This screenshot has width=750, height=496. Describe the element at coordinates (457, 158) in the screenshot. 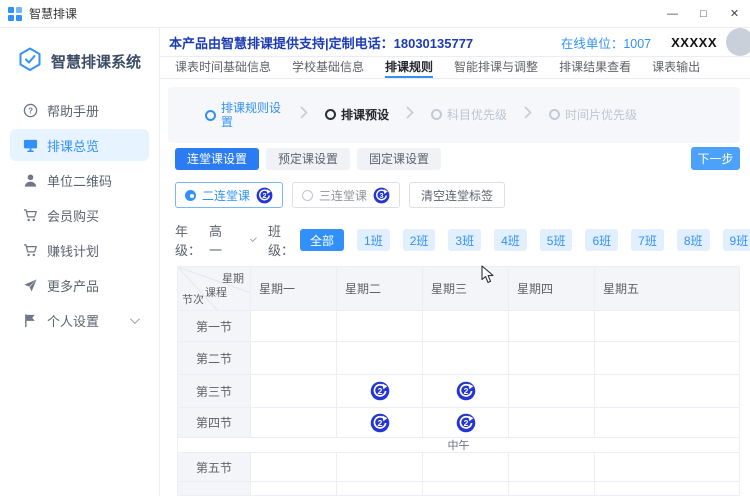

I see `settings-toolbar: 连堂课设置 预定课设置 固定课设置 下一步` at that location.